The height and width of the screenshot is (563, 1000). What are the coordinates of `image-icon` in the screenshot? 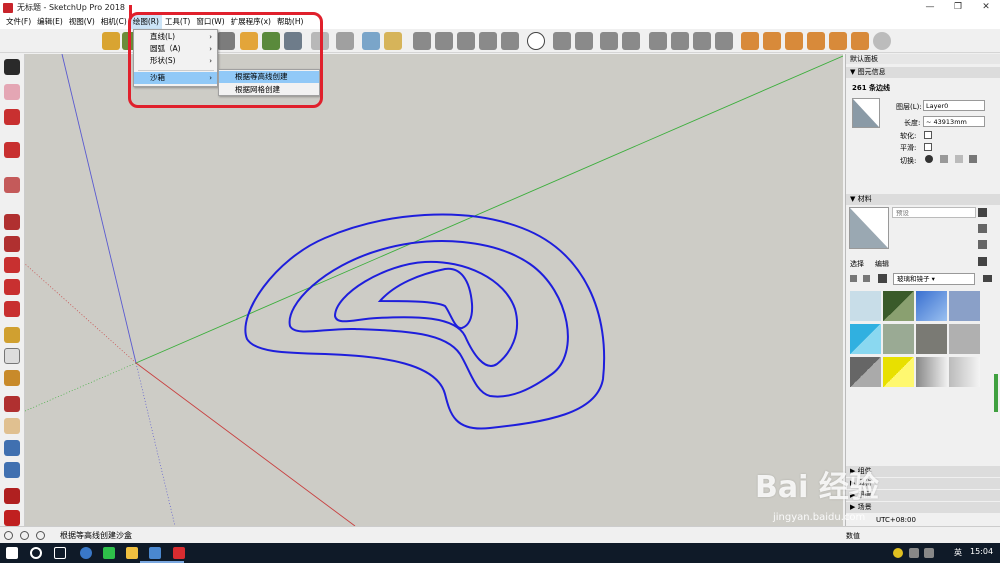 It's located at (702, 41).